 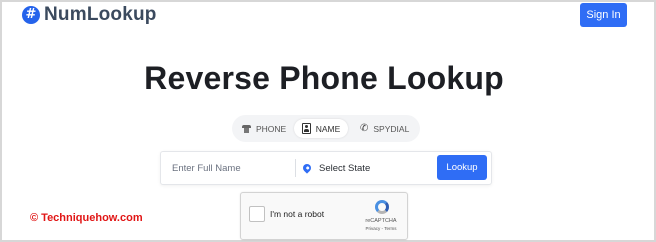 I want to click on recaptcha-brand: reCAPTCHA, so click(x=381, y=221).